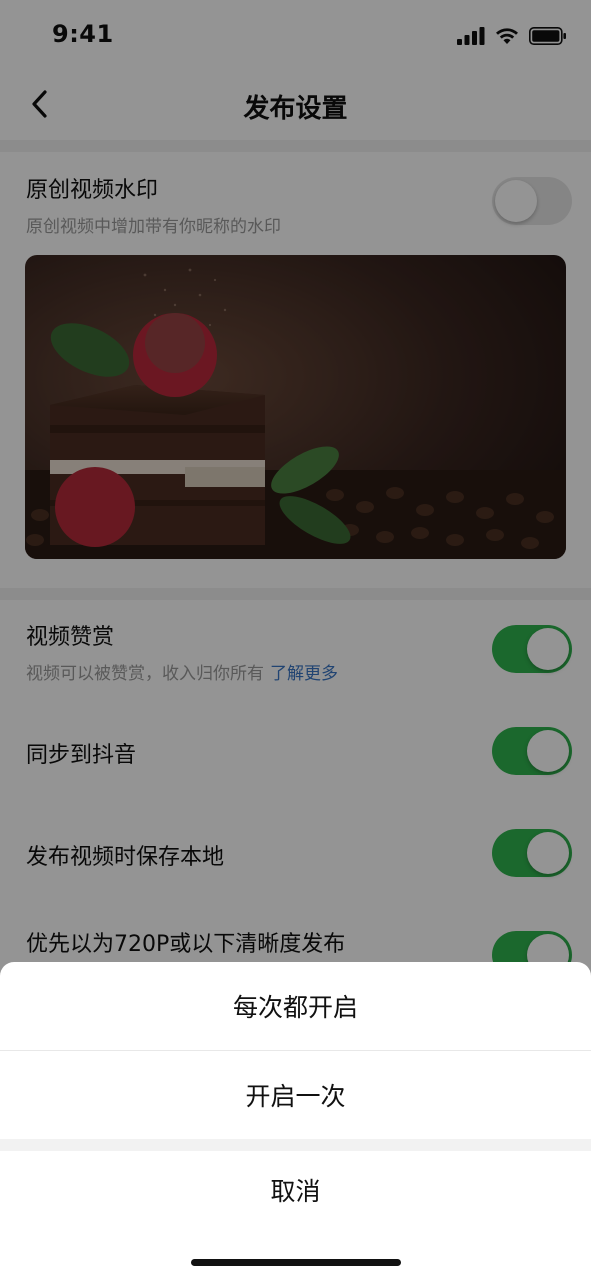  Describe the element at coordinates (295, 1190) in the screenshot. I see `cancel-button: 取消` at that location.